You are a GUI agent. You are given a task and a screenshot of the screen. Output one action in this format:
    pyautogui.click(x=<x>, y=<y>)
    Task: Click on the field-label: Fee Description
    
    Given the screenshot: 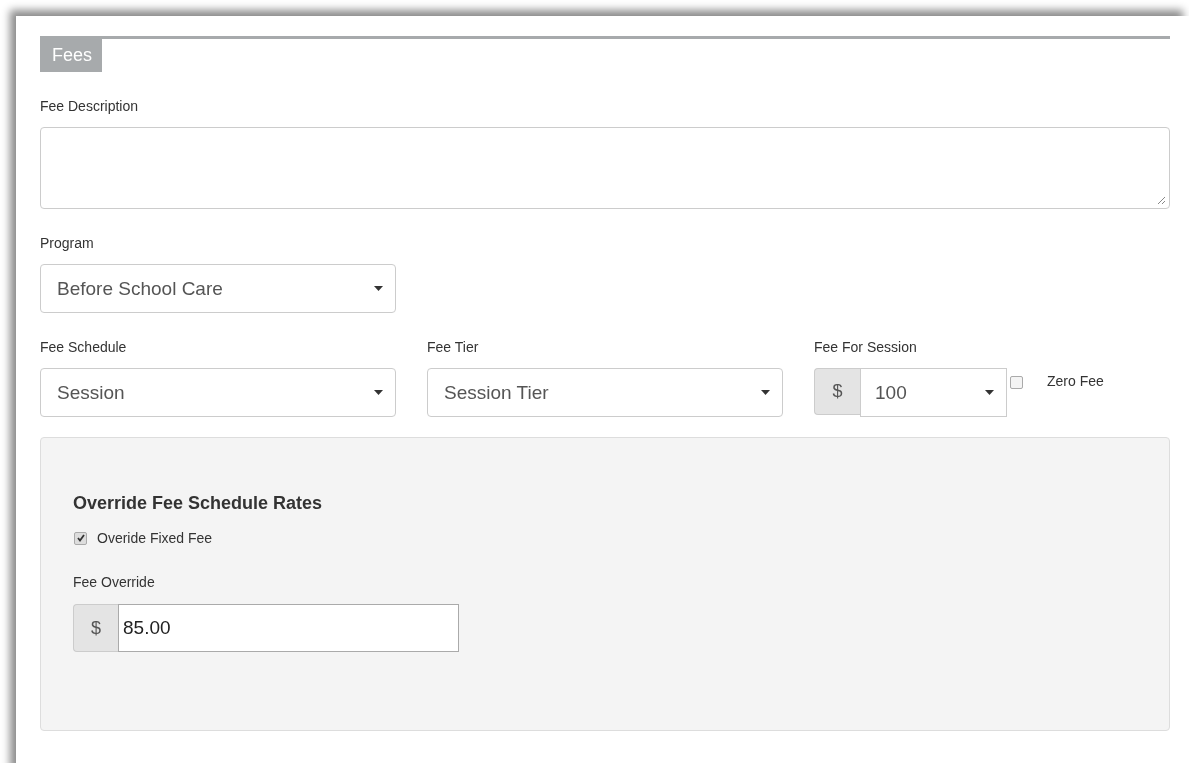 What is the action you would take?
    pyautogui.click(x=90, y=106)
    